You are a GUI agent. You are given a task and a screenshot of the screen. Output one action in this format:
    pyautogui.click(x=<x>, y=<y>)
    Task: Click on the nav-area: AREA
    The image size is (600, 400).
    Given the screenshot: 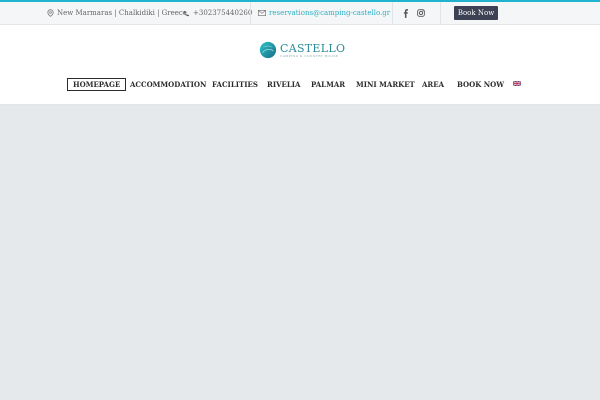 What is the action you would take?
    pyautogui.click(x=433, y=84)
    